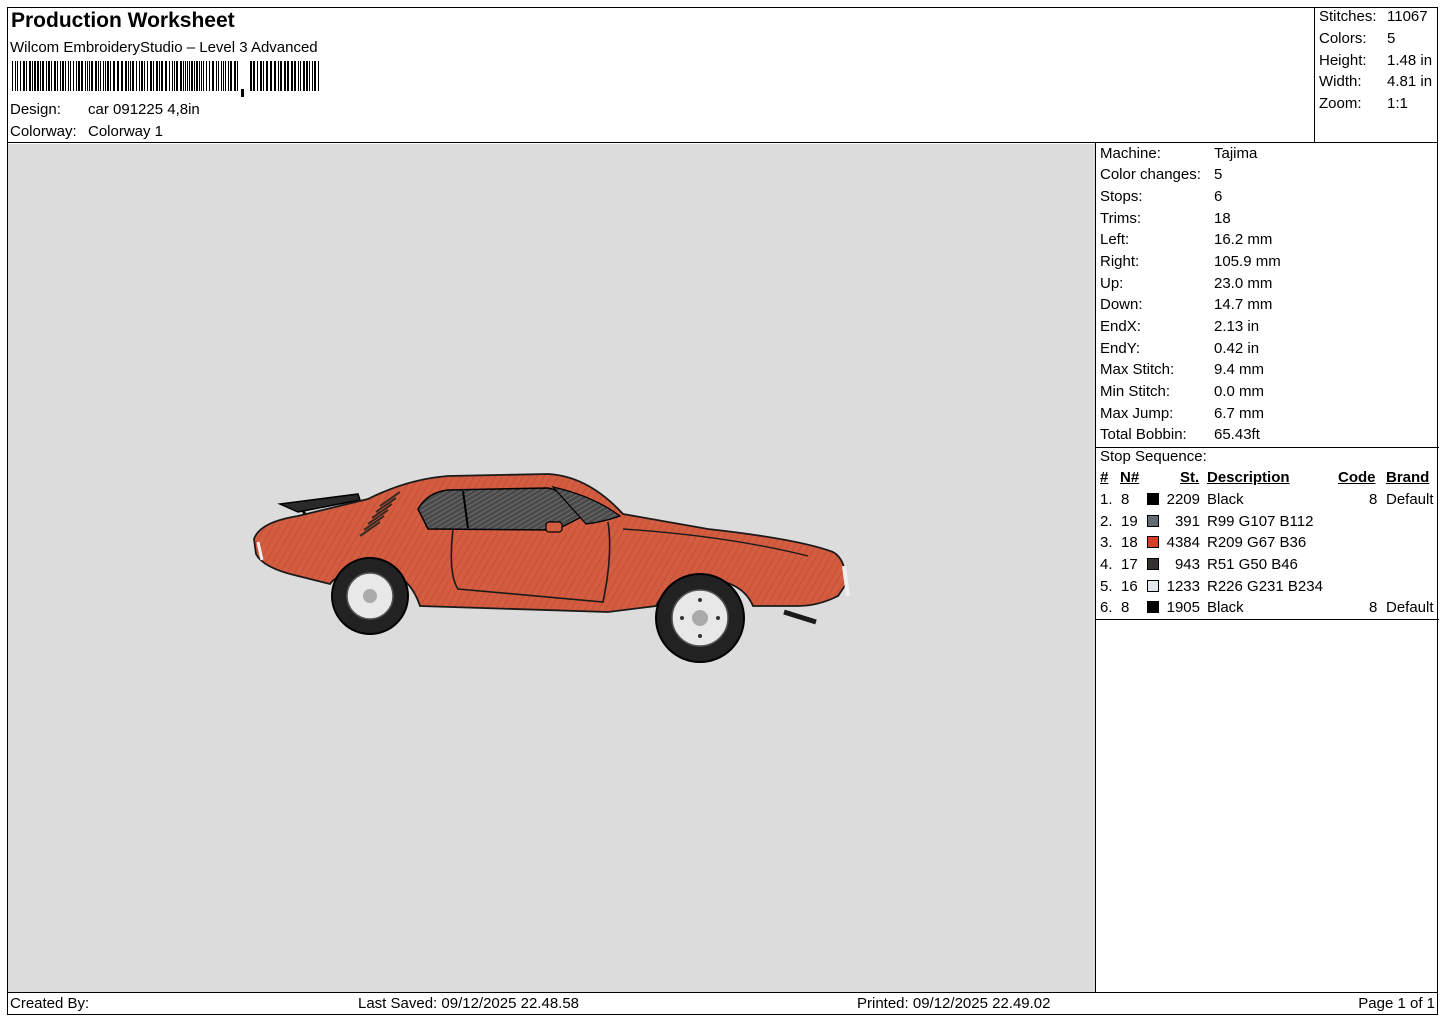 This screenshot has height=1021, width=1445. What do you see at coordinates (144, 109) in the screenshot?
I see `design-value: car 091225 4,8in` at bounding box center [144, 109].